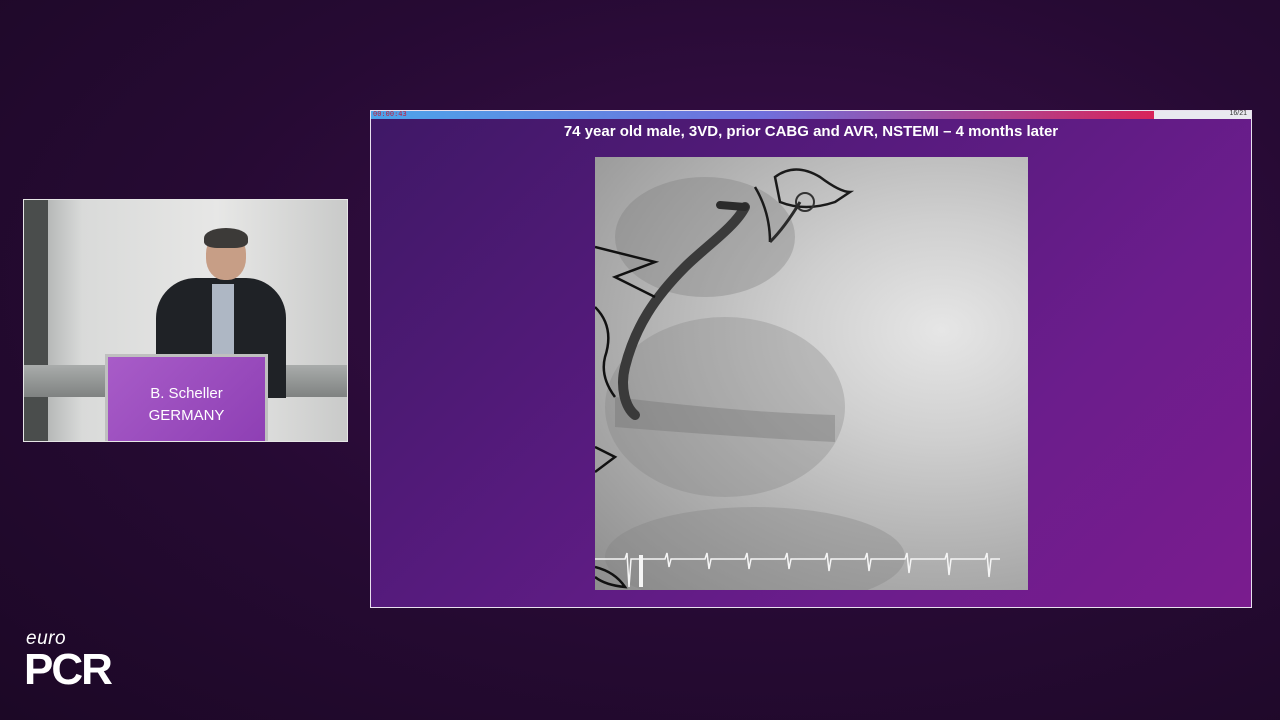  I want to click on slide-progress-track: 00:00:43 16/21, so click(811, 114).